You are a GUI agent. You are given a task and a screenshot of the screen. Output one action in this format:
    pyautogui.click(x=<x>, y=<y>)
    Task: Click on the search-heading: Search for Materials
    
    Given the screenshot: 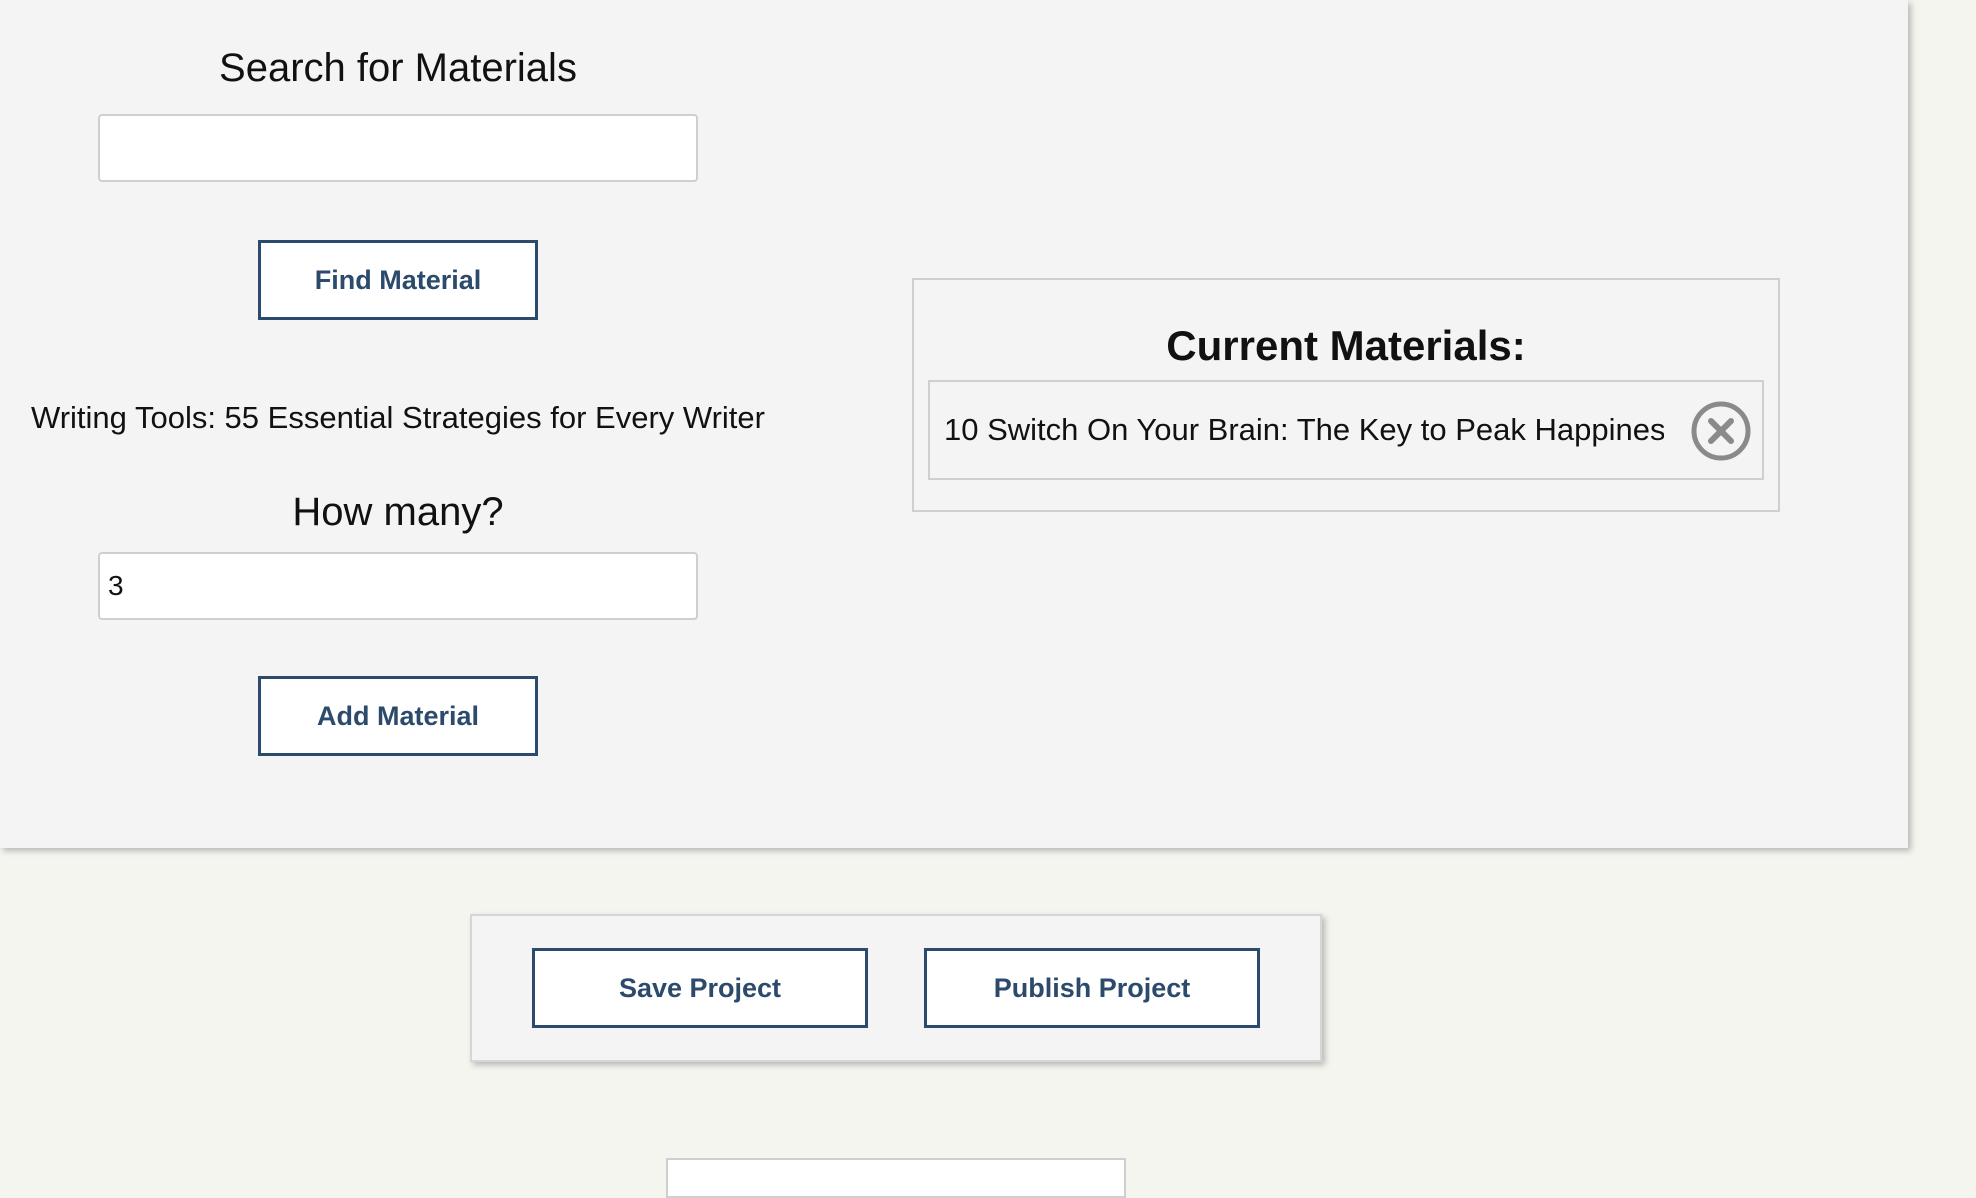 What is the action you would take?
    pyautogui.click(x=398, y=68)
    